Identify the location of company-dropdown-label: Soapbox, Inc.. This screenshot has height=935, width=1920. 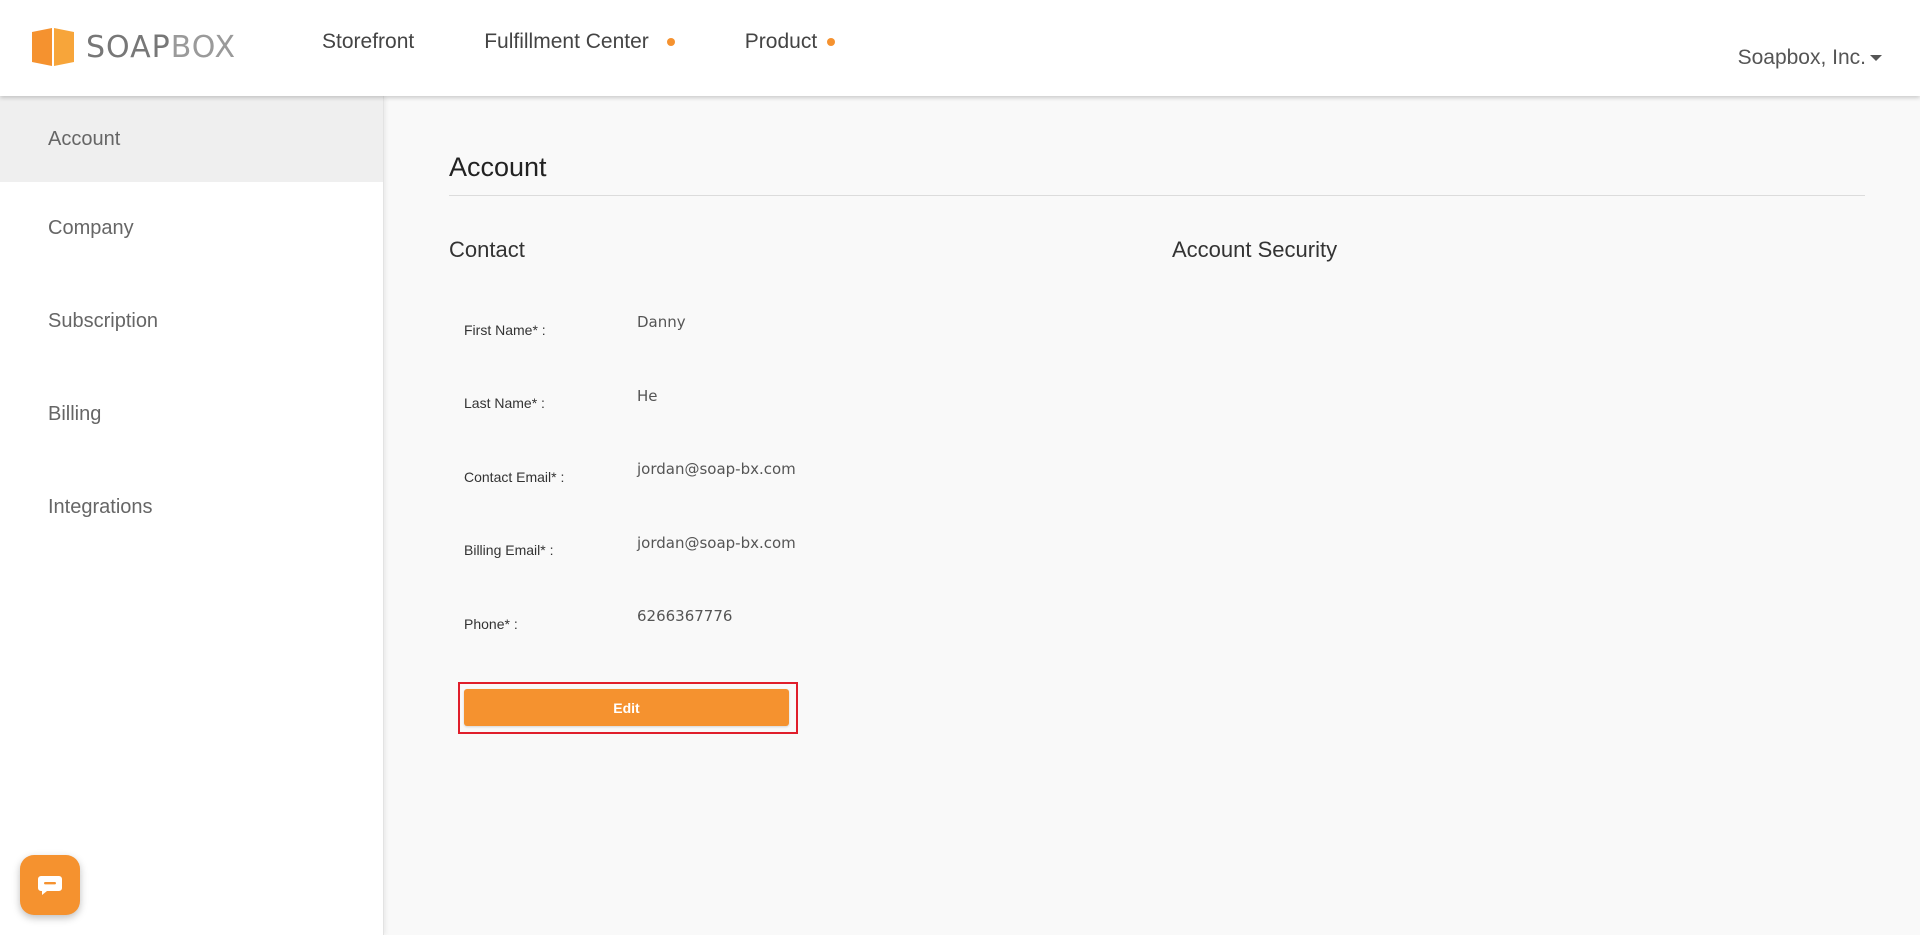
(1801, 57).